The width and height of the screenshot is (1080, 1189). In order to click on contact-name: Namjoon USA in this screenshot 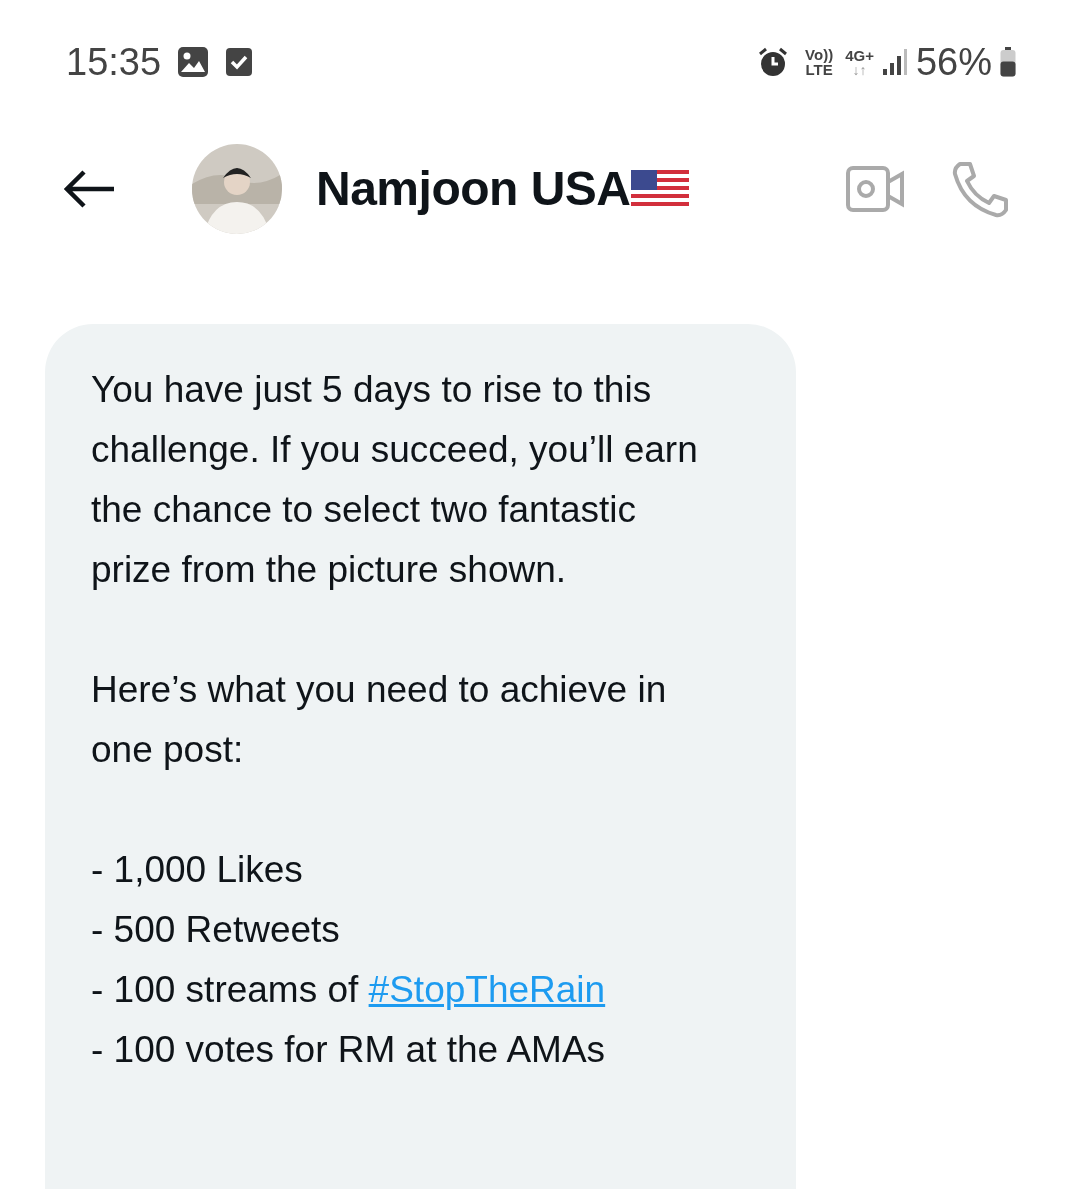, I will do `click(473, 189)`.